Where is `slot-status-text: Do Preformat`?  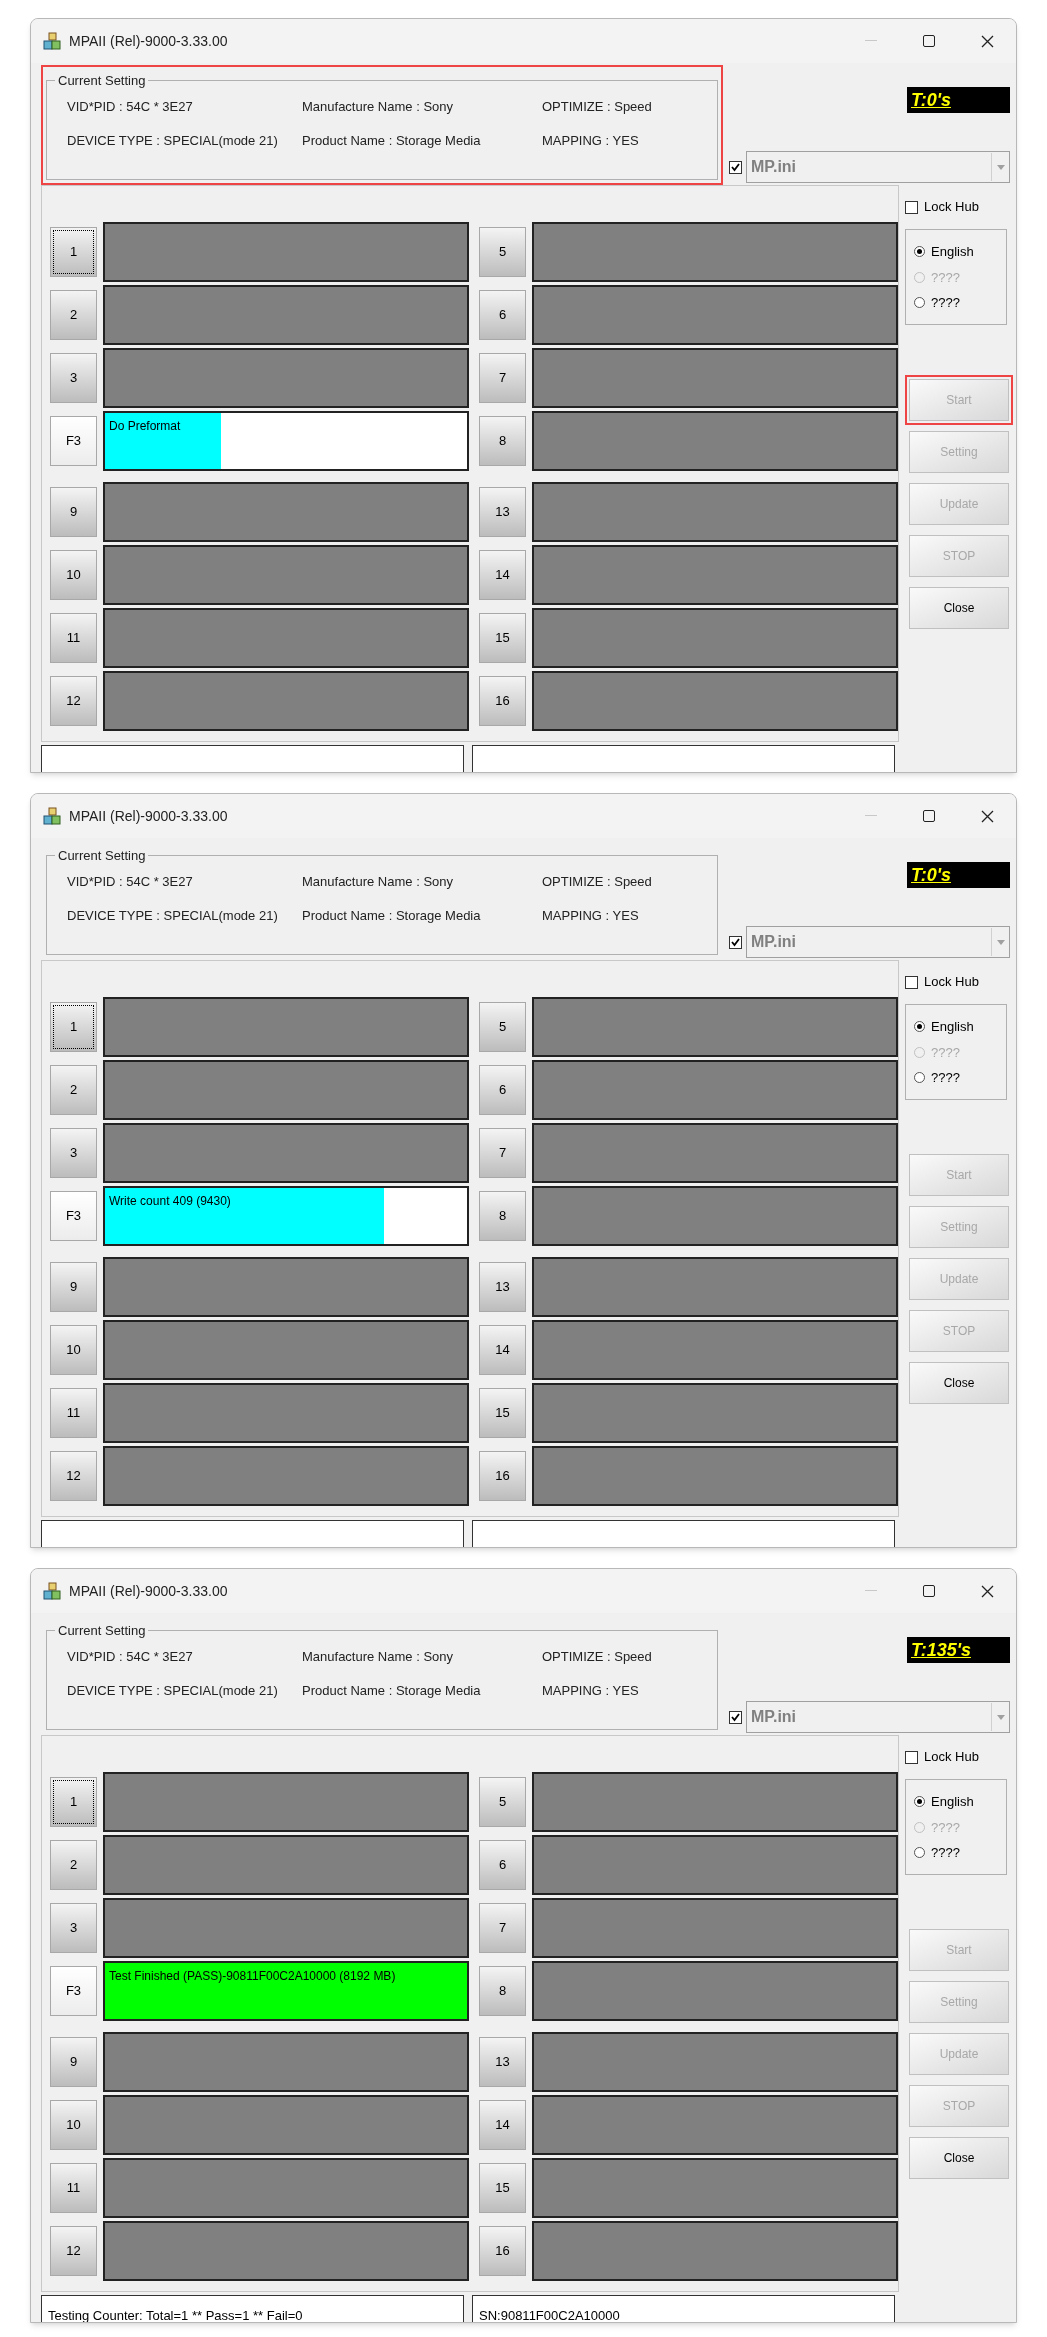 slot-status-text: Do Preformat is located at coordinates (145, 426).